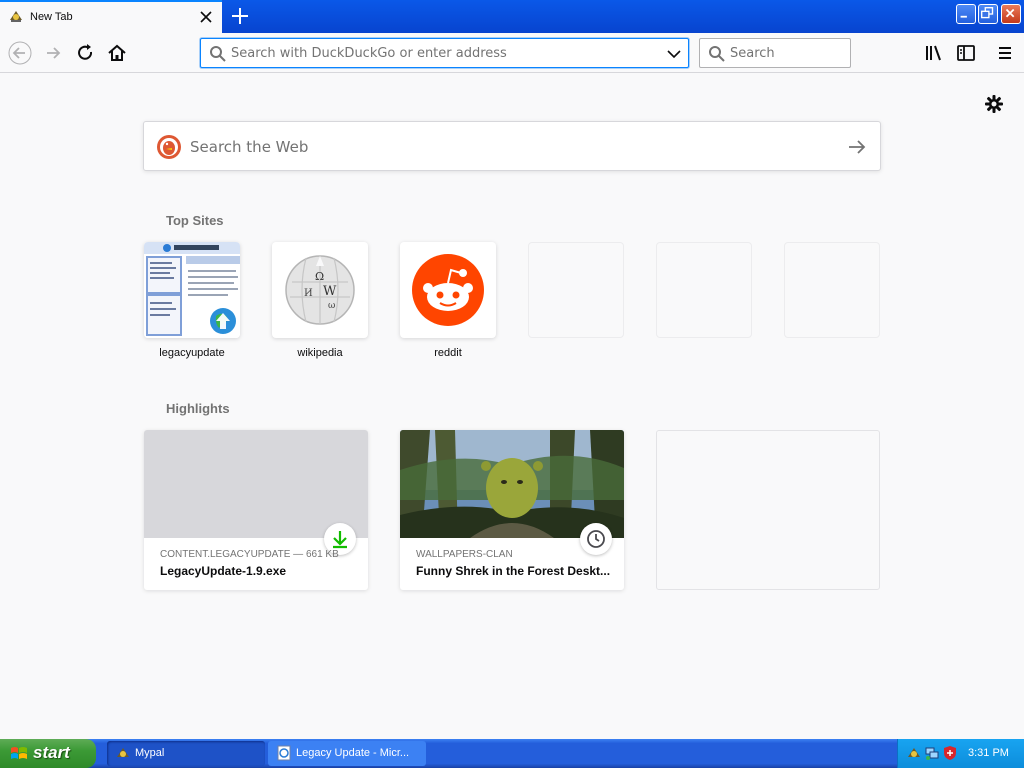  I want to click on title-bar: New Tab, so click(512, 16).